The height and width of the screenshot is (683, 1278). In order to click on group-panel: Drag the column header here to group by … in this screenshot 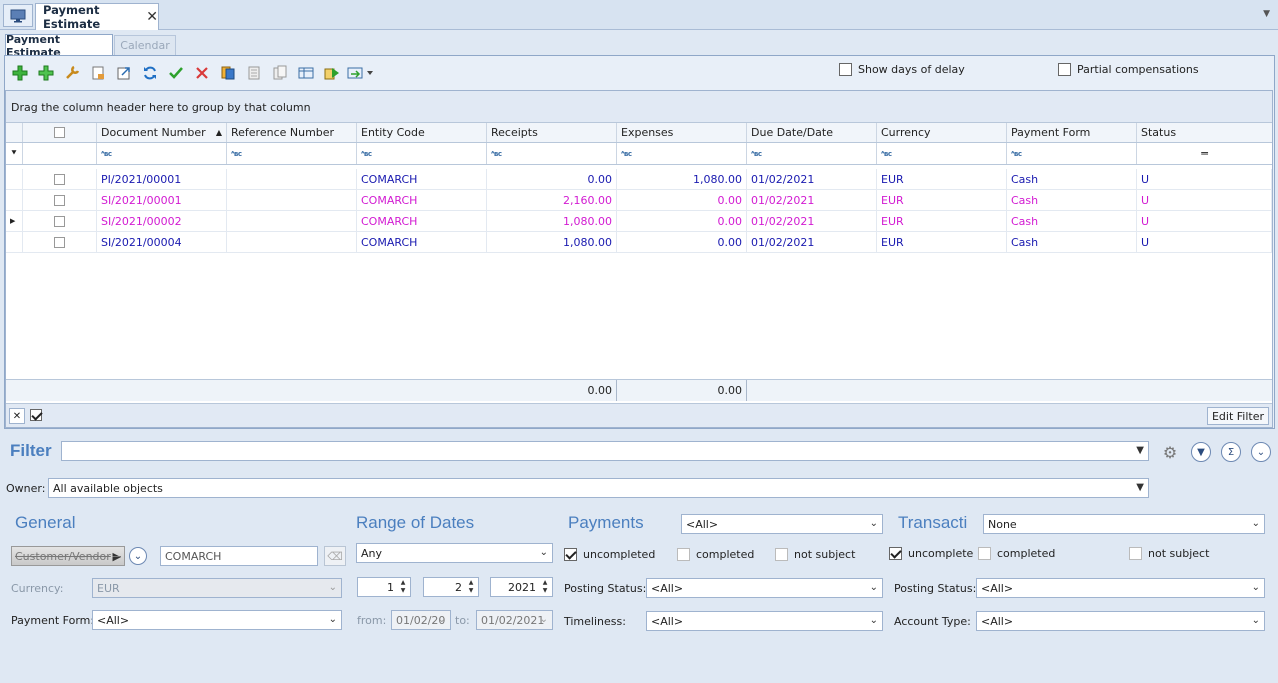, I will do `click(639, 107)`.